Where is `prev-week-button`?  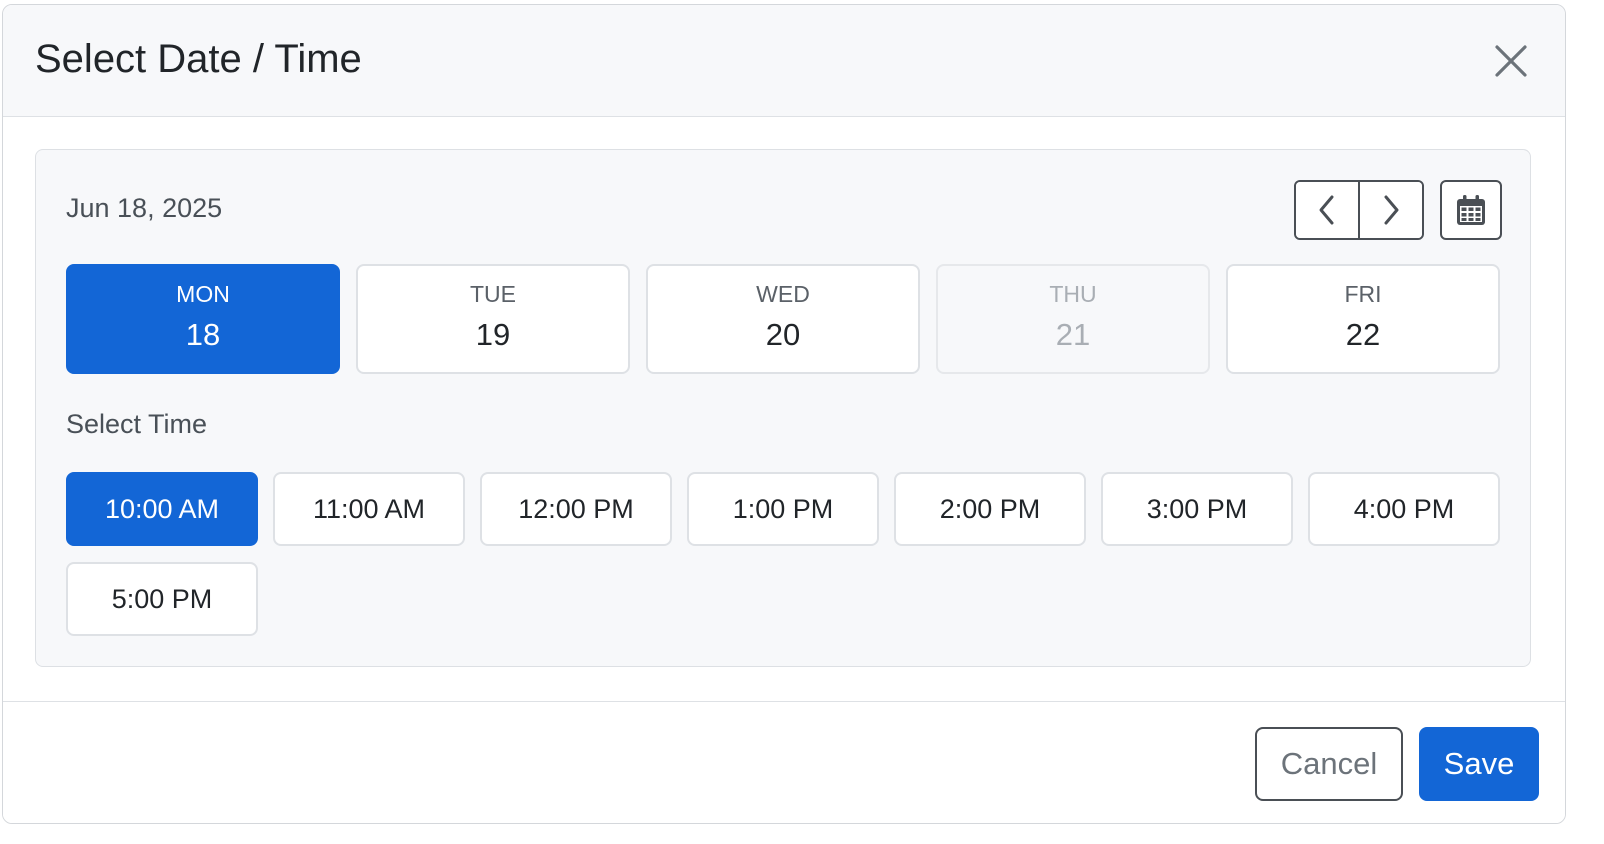 prev-week-button is located at coordinates (1327, 210).